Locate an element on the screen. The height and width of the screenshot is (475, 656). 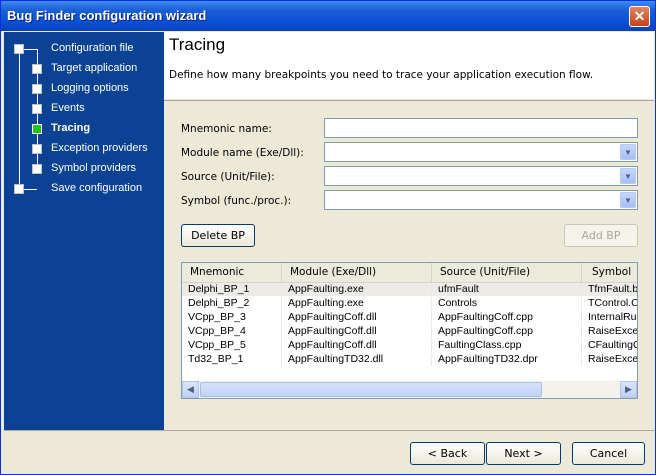
footer-divider is located at coordinates (329, 430).